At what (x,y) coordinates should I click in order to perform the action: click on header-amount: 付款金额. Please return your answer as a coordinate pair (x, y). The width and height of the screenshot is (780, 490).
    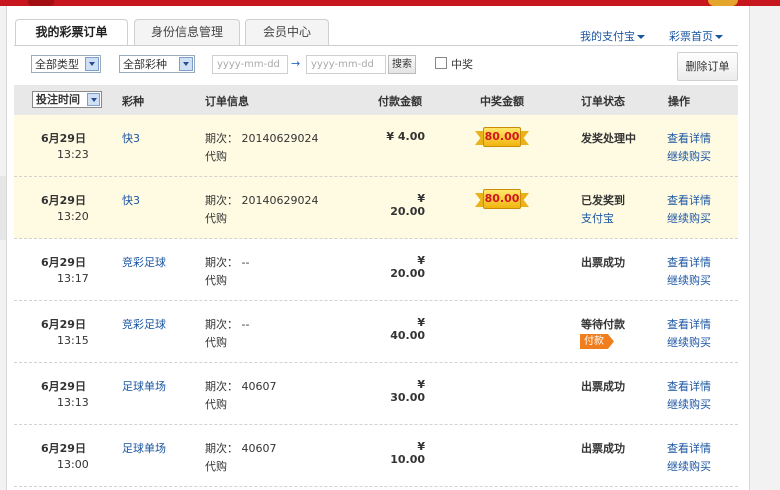
    Looking at the image, I should click on (400, 101).